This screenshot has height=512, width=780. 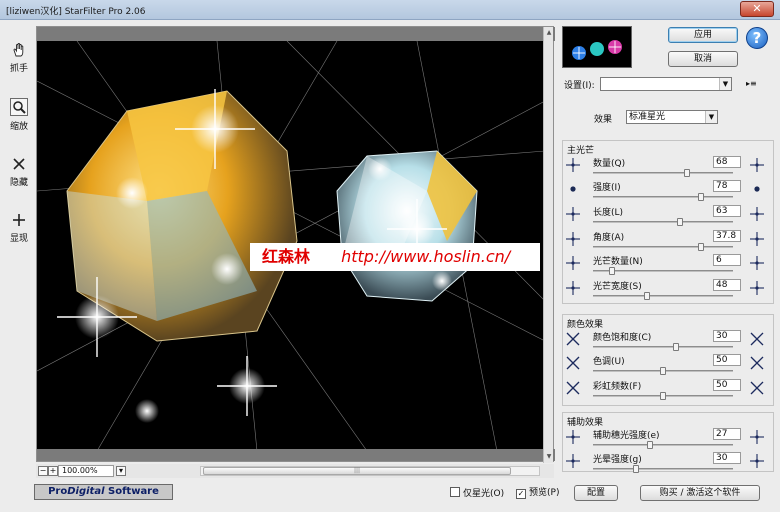 What do you see at coordinates (646, 296) in the screenshot?
I see `param-ray-width-slider-knob` at bounding box center [646, 296].